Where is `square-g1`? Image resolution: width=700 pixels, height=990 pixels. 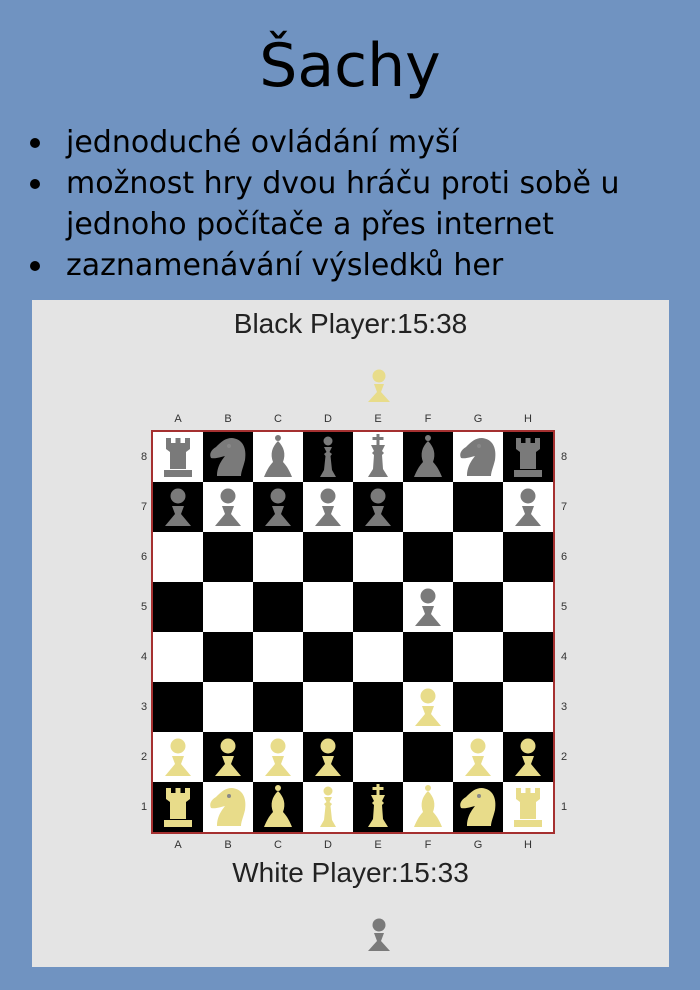
square-g1 is located at coordinates (478, 807).